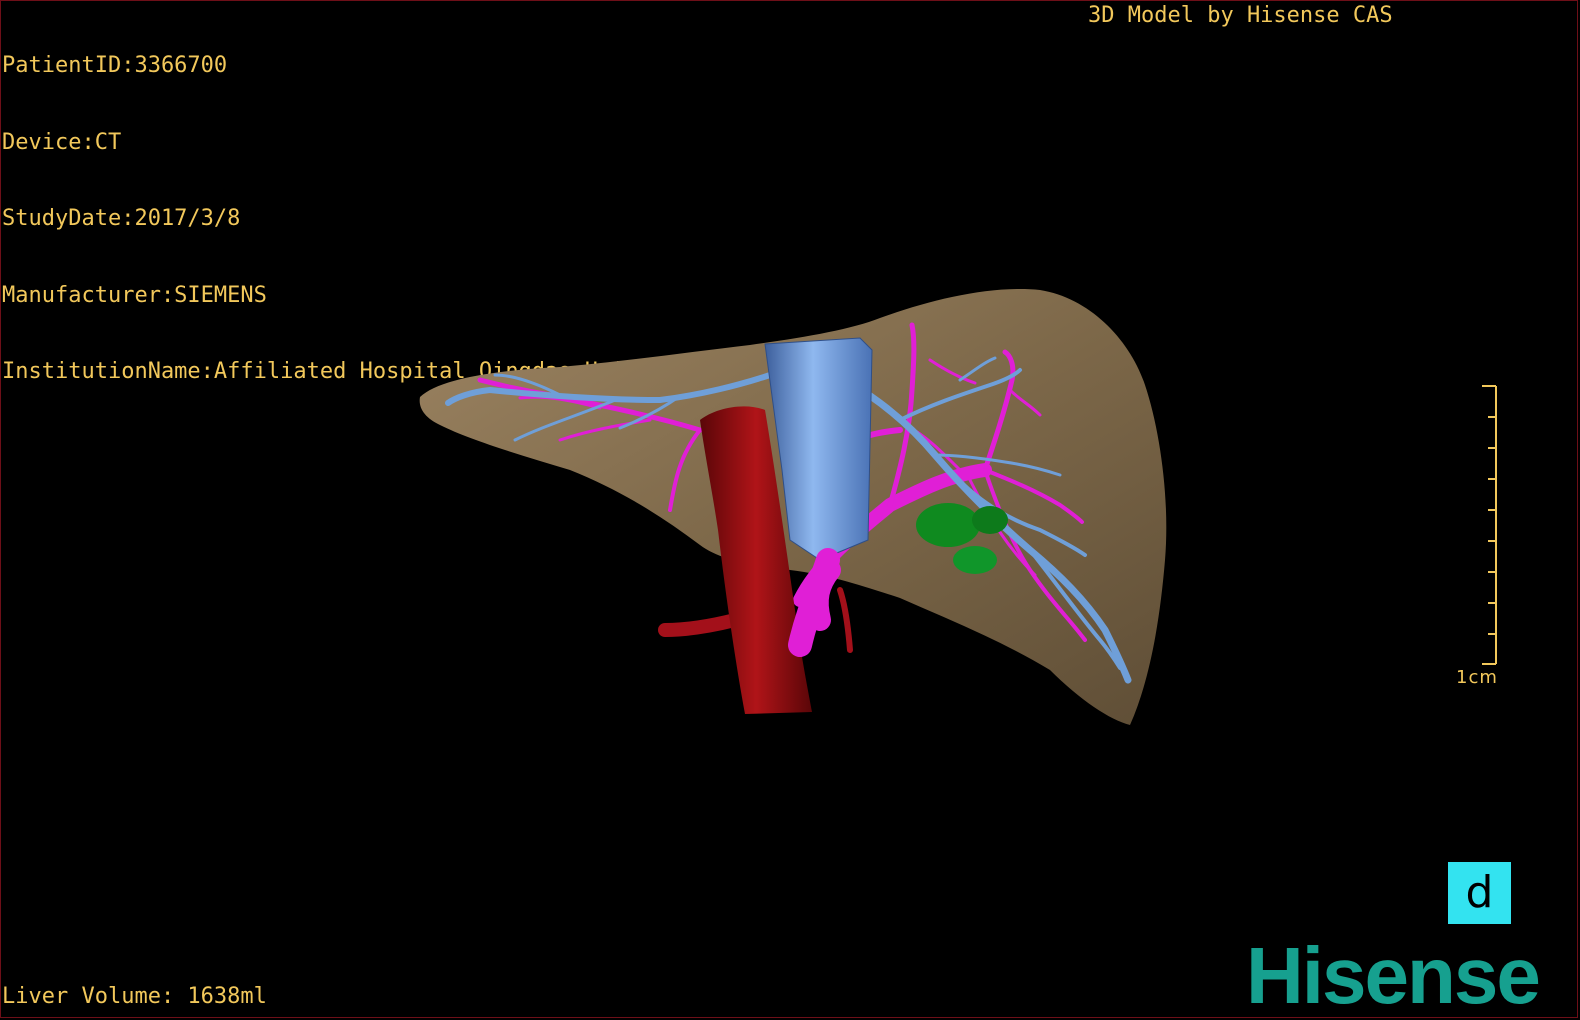 The image size is (1580, 1020). What do you see at coordinates (1393, 976) in the screenshot?
I see `hisense-logo: Hisense` at bounding box center [1393, 976].